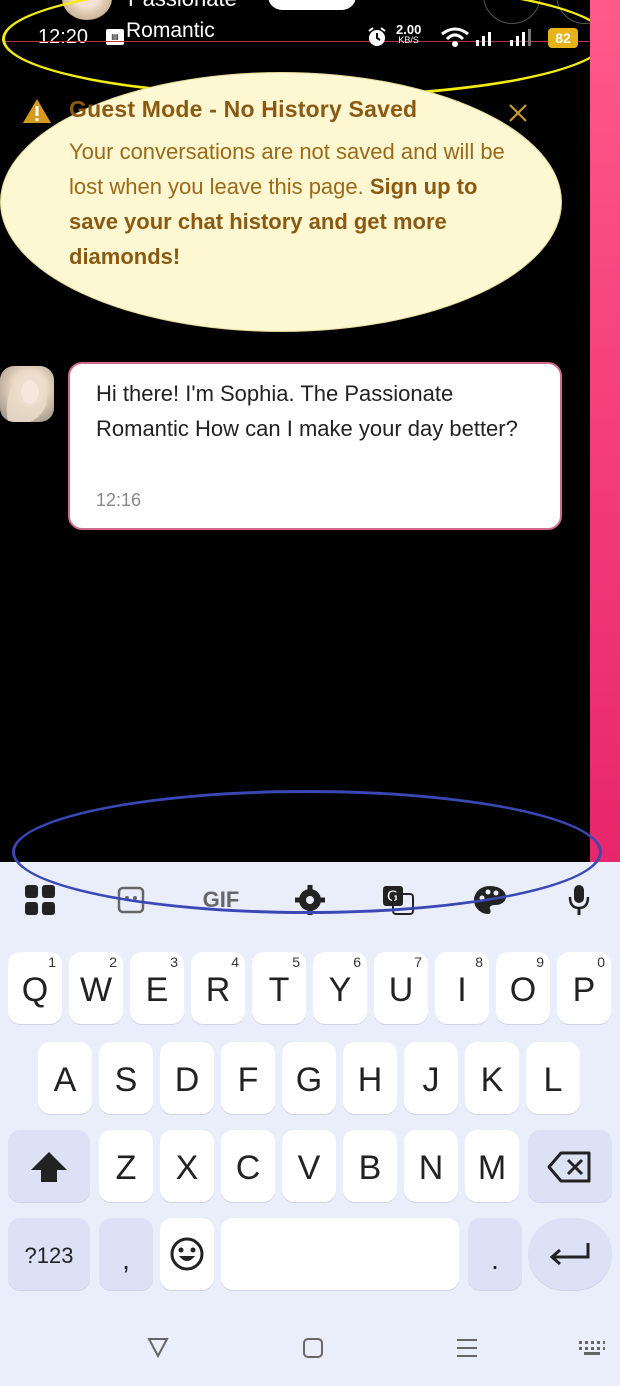 Image resolution: width=620 pixels, height=1386 pixels. What do you see at coordinates (126, 1166) in the screenshot?
I see `key-z: Z` at bounding box center [126, 1166].